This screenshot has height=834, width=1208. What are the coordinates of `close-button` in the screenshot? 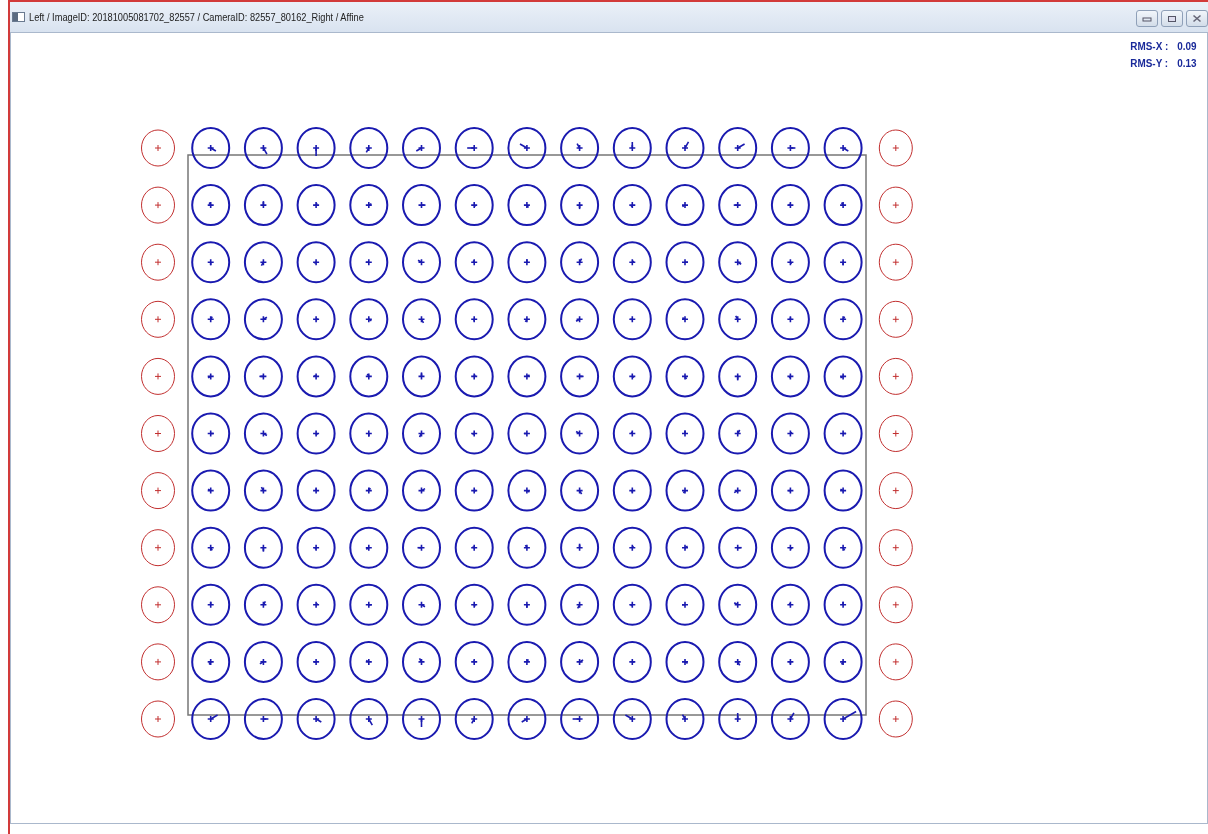 It's located at (1197, 18).